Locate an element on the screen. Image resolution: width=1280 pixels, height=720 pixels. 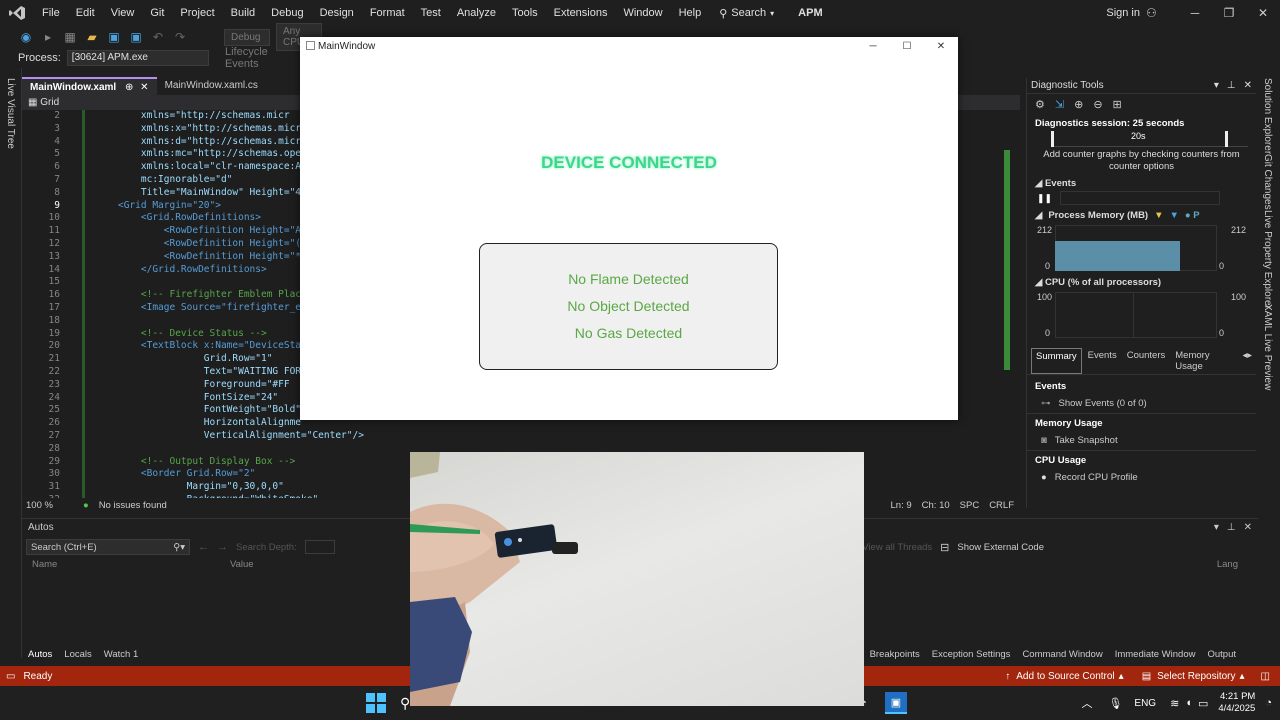
timeline-start-handle is located at coordinates (1052, 139).